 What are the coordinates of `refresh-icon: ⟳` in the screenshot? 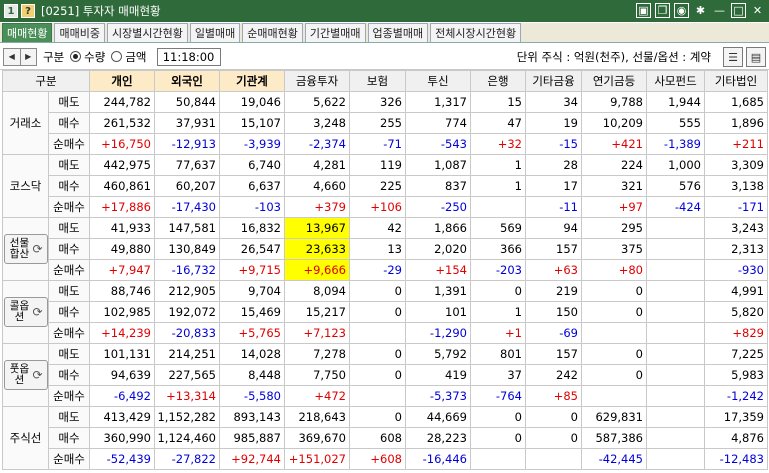 It's located at (37, 311).